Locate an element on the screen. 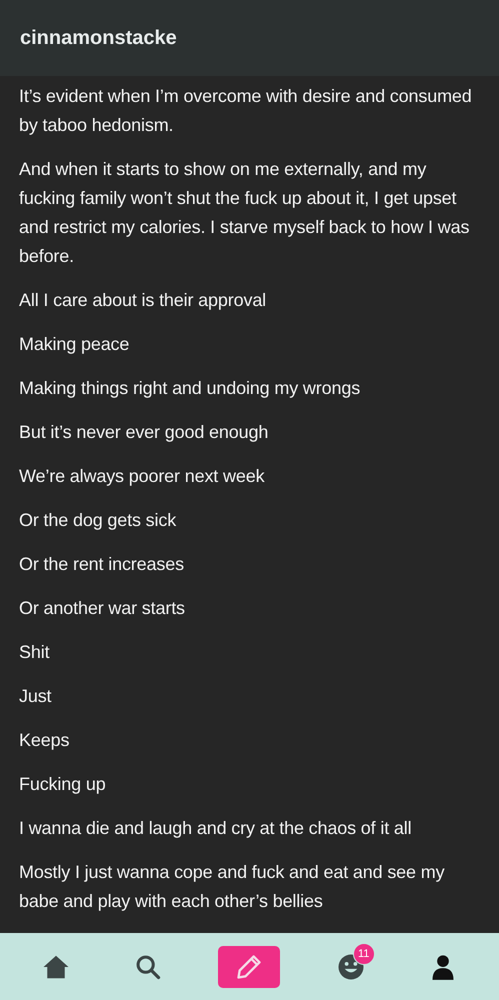 The width and height of the screenshot is (499, 1000). post-paragraph: Or the dog gets sick is located at coordinates (98, 520).